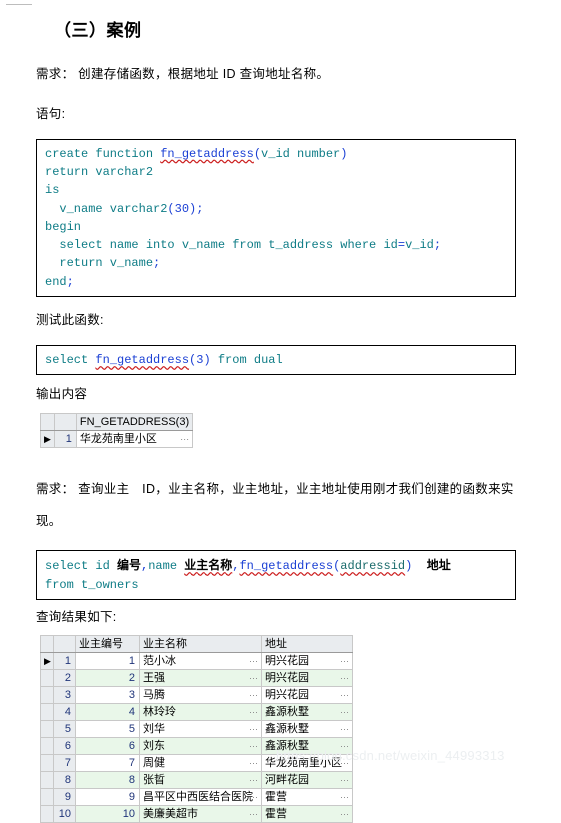 The image size is (561, 823). I want to click on code-line: end;, so click(280, 282).